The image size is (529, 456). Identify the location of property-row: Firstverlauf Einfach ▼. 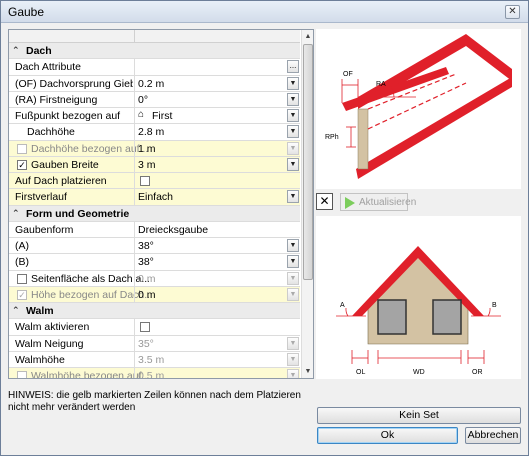
(154, 197).